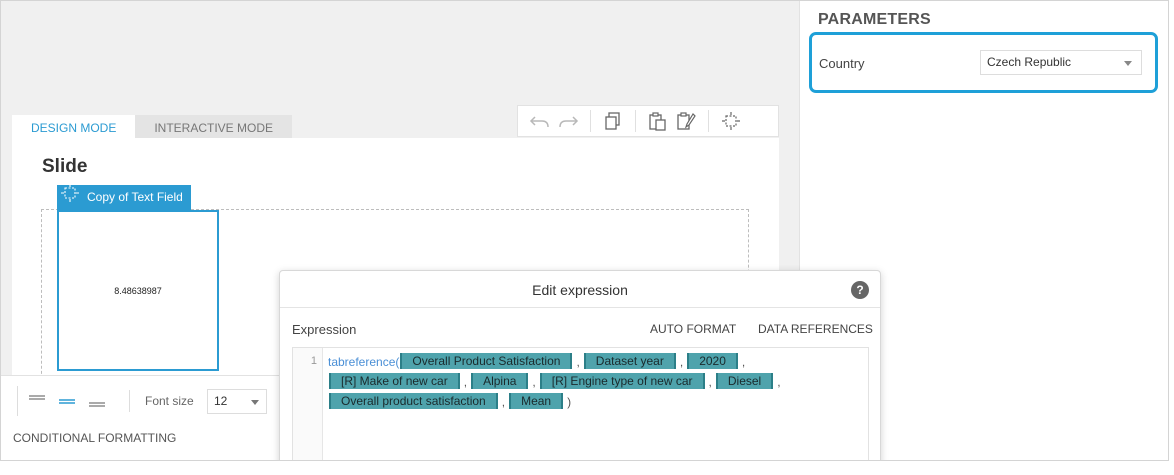 The image size is (1174, 475). Describe the element at coordinates (65, 166) in the screenshot. I see `slide-title: Slide` at that location.